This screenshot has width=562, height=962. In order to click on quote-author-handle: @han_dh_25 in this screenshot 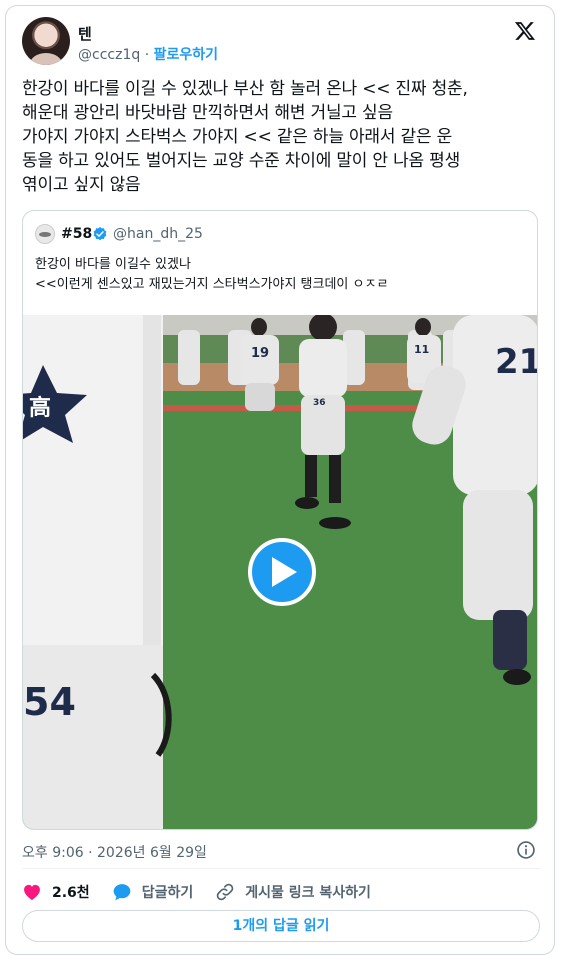, I will do `click(158, 234)`.